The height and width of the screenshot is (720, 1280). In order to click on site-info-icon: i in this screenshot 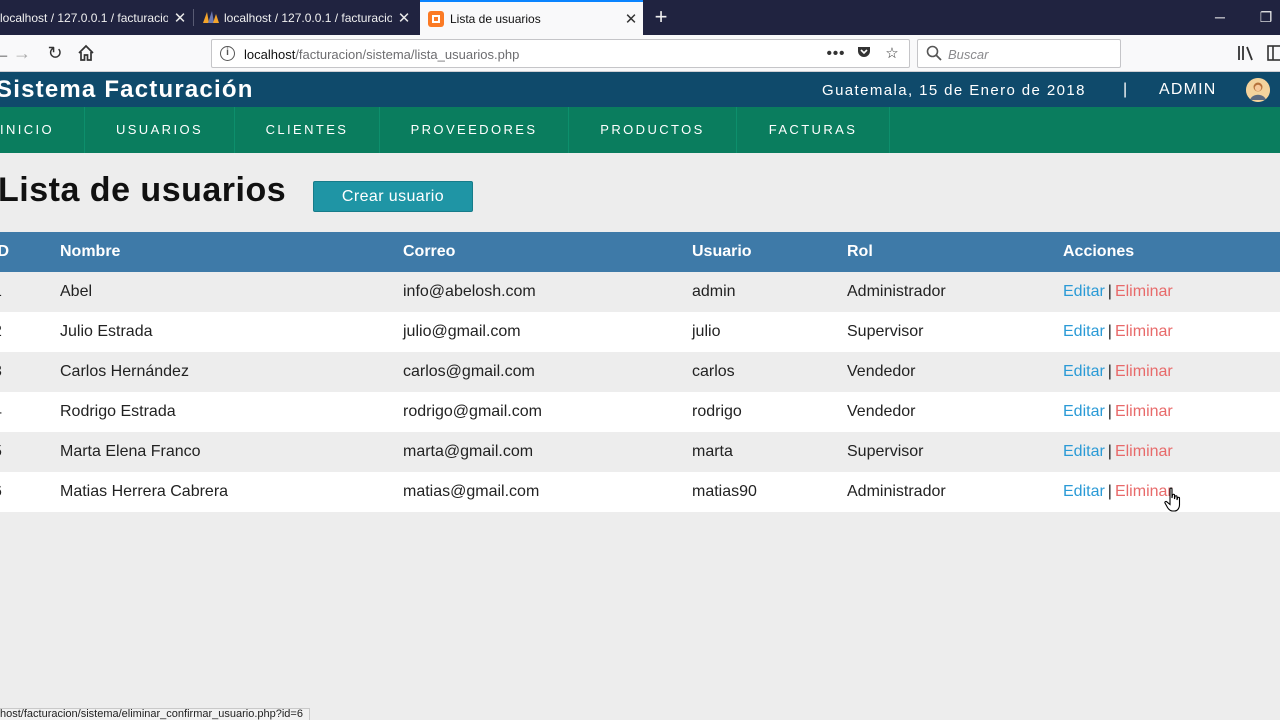, I will do `click(227, 53)`.